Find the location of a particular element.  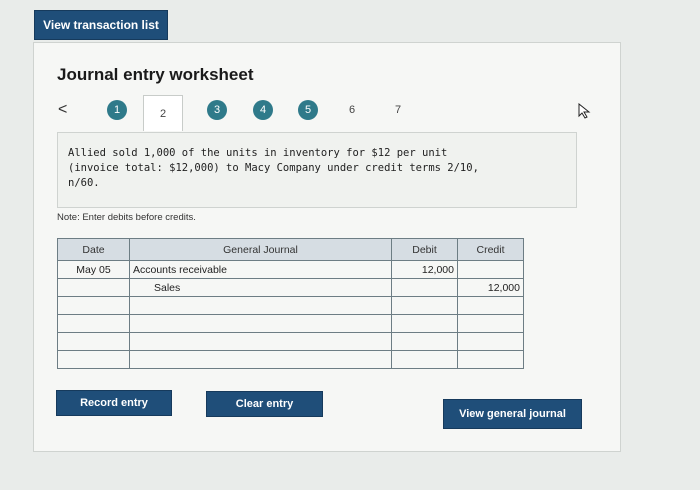

view-transaction-list-button: View transaction list is located at coordinates (101, 25).